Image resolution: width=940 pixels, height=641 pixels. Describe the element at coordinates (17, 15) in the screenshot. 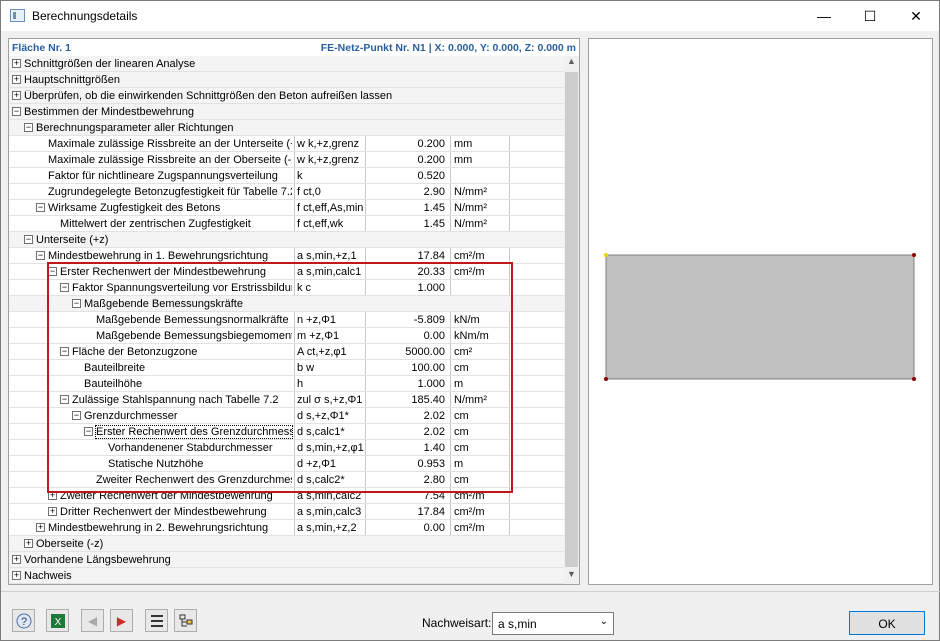

I see `window-icon` at that location.